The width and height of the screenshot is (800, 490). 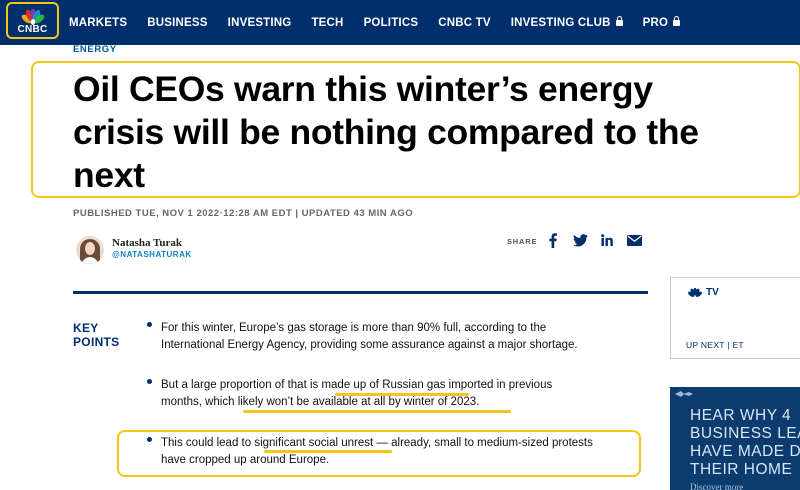 I want to click on headline-line: next, so click(x=109, y=175).